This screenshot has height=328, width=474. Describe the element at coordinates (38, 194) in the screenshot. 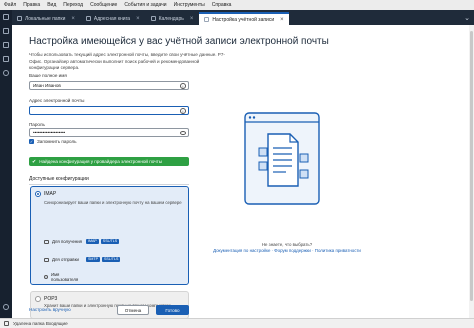

I see `radio-selected-icon` at that location.